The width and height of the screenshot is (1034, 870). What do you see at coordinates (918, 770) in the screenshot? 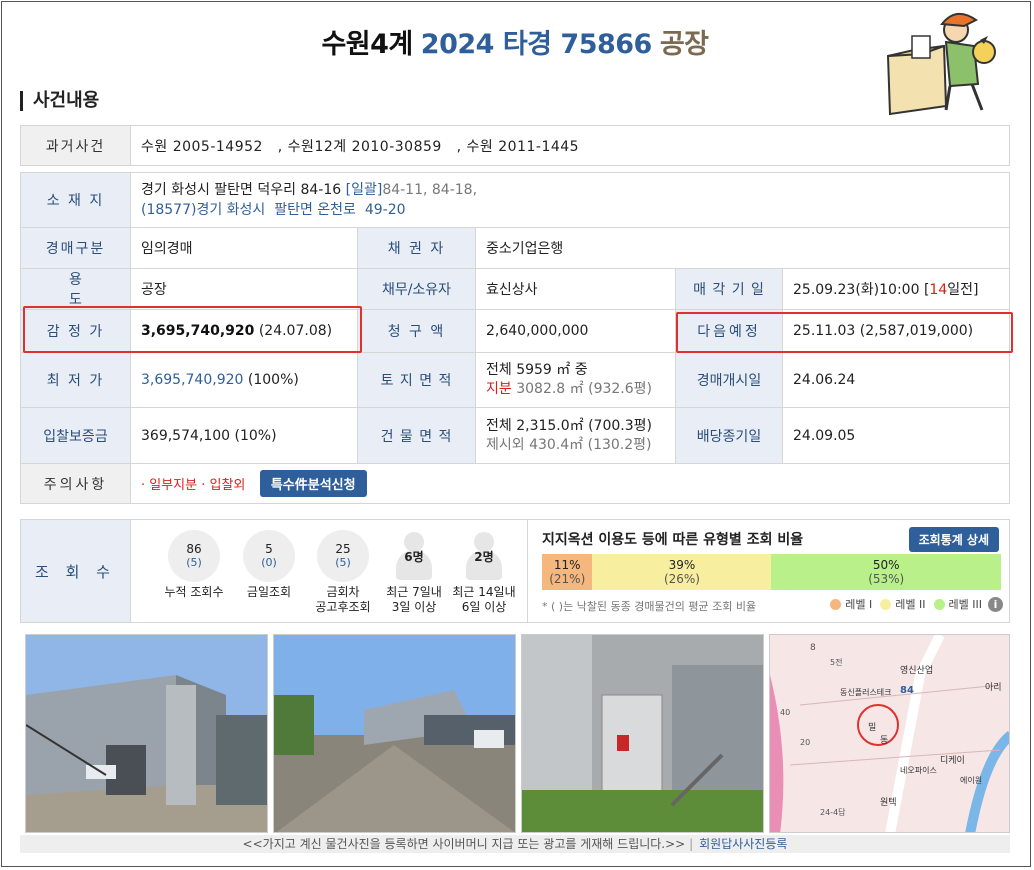
I see `map-label: 네오파이스` at bounding box center [918, 770].